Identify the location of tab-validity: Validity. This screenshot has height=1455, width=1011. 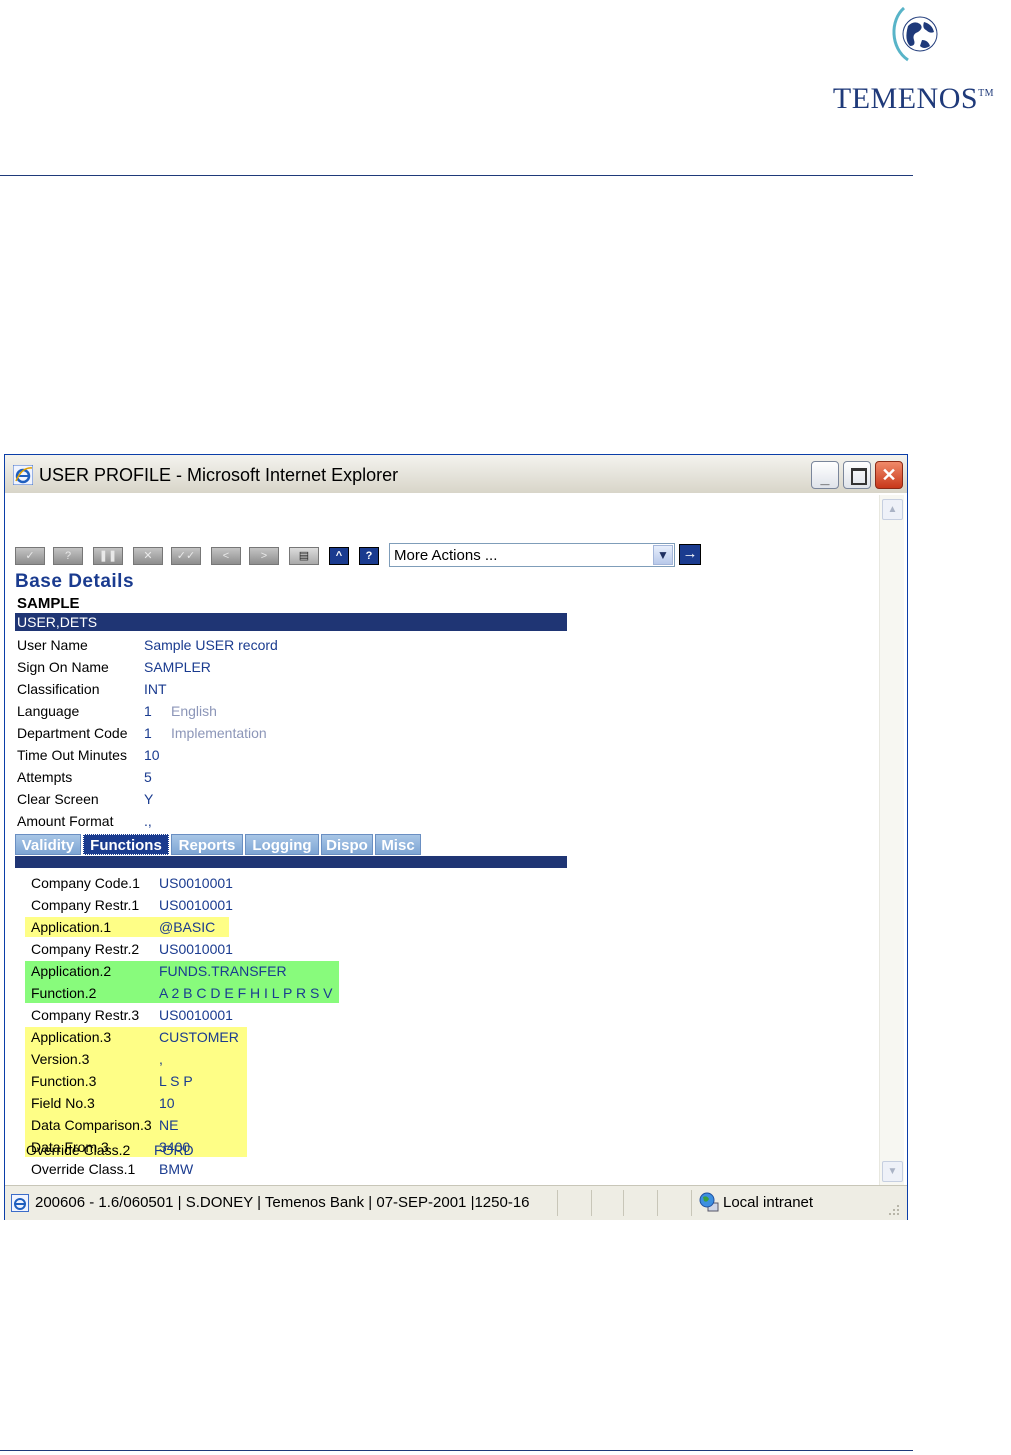
(48, 844).